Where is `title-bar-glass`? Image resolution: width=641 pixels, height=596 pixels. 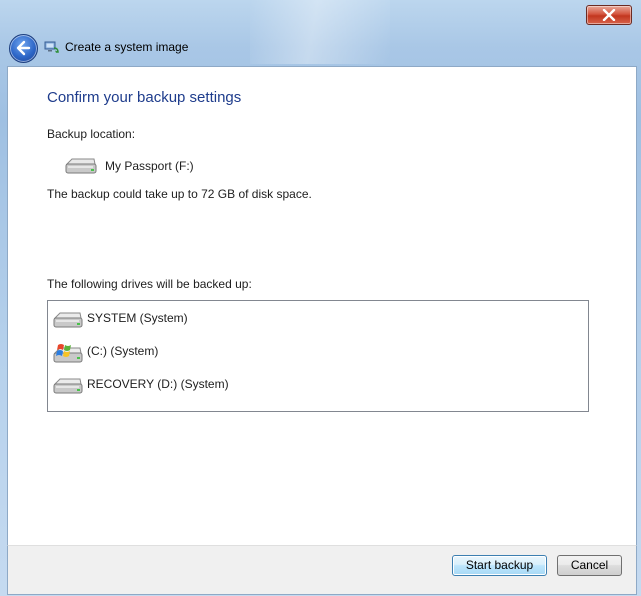 title-bar-glass is located at coordinates (320, 32).